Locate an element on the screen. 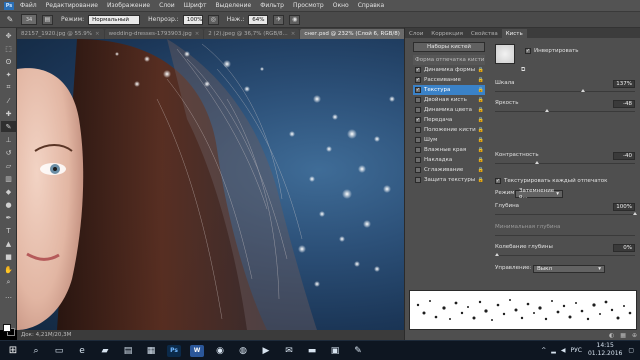 The height and width of the screenshot is (360, 640). list-item-transfer: ✓ Передача 🔒 is located at coordinates (449, 120).